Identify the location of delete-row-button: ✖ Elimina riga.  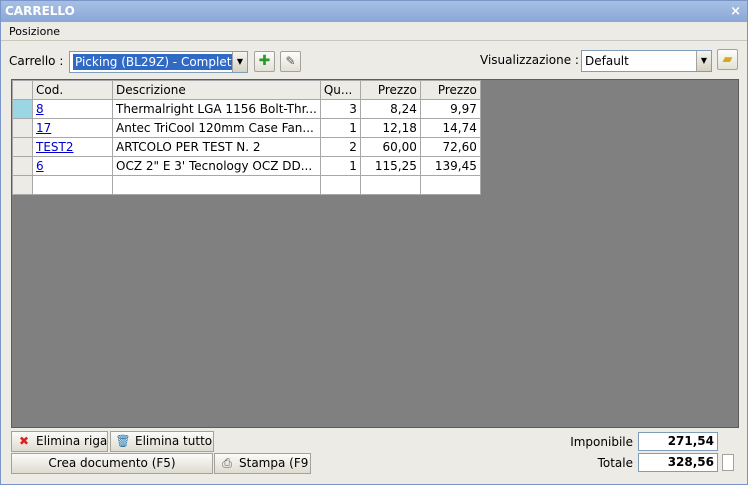
(59, 441).